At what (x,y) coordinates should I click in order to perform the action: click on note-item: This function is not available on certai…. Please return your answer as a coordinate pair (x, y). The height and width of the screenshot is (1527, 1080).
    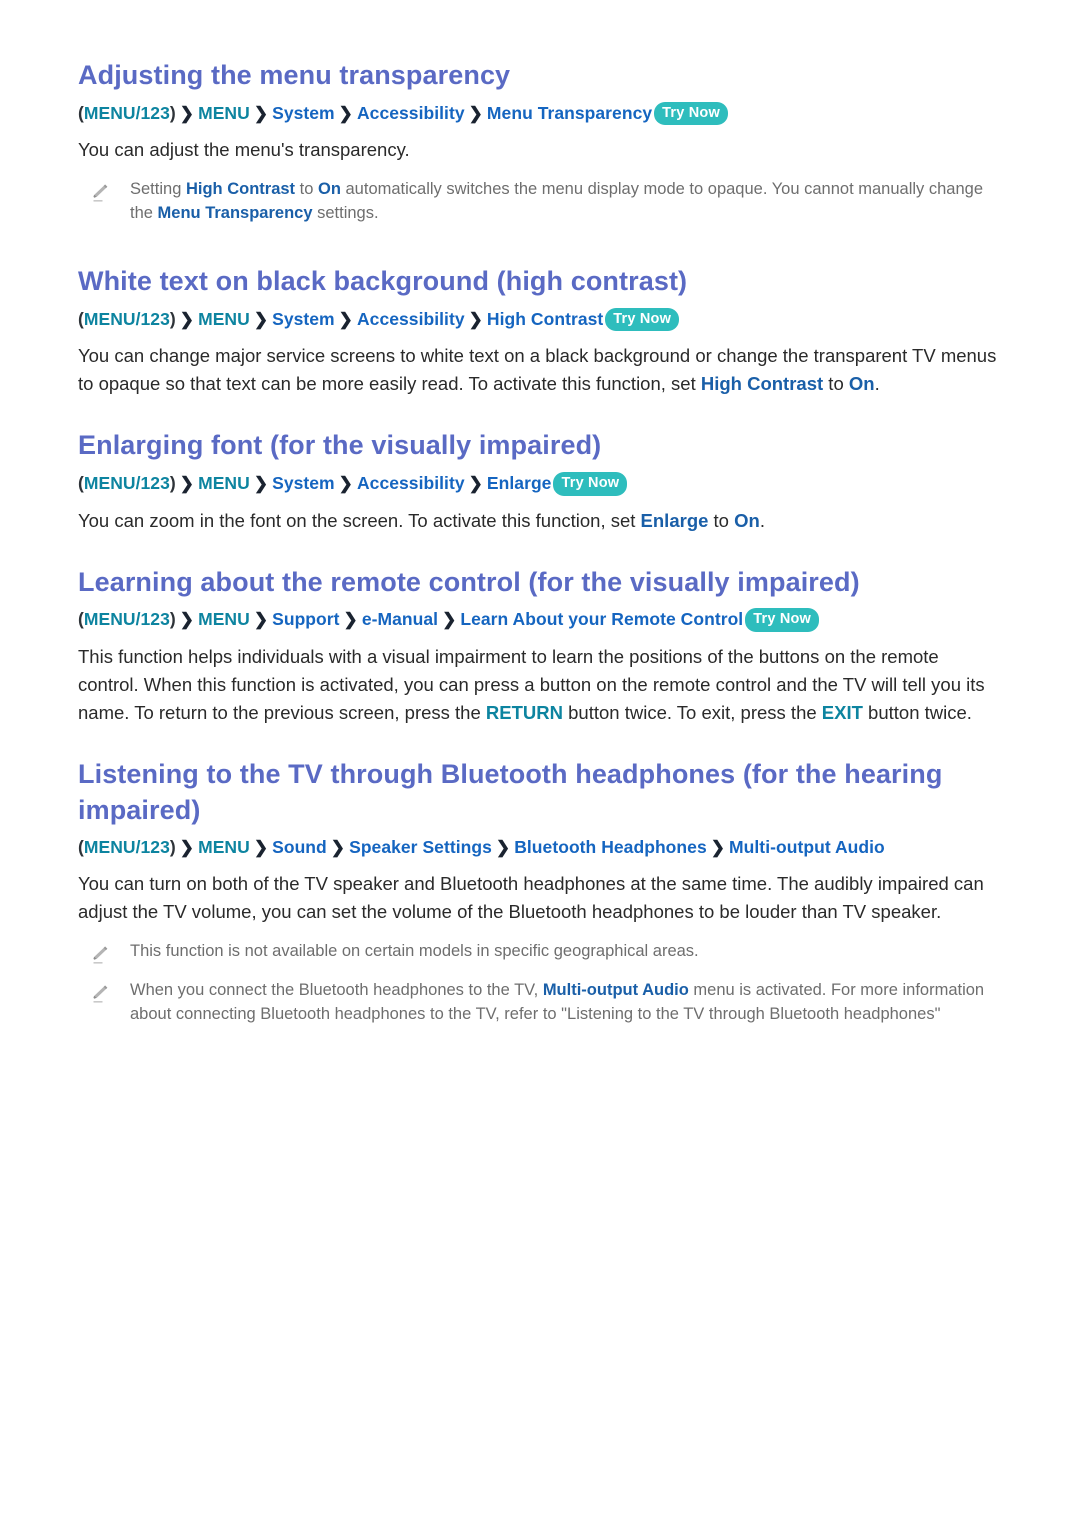
    Looking at the image, I should click on (540, 952).